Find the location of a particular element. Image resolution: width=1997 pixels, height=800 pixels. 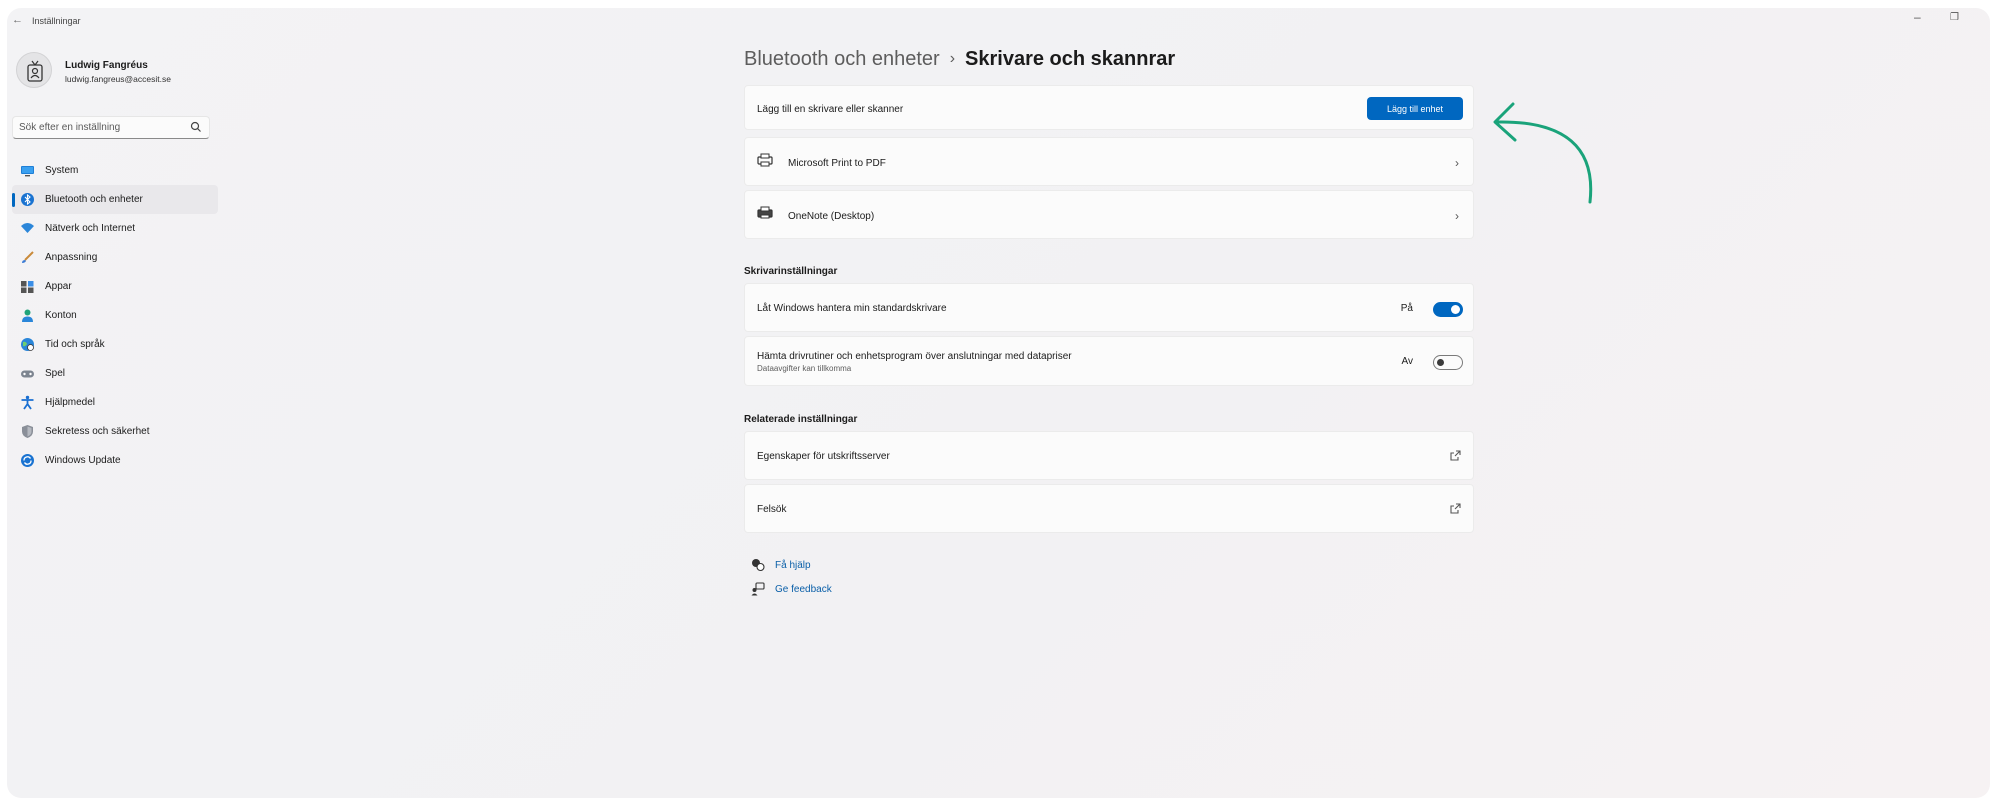

device-row-onenote: OneNote (Desktop) › is located at coordinates (1109, 214).